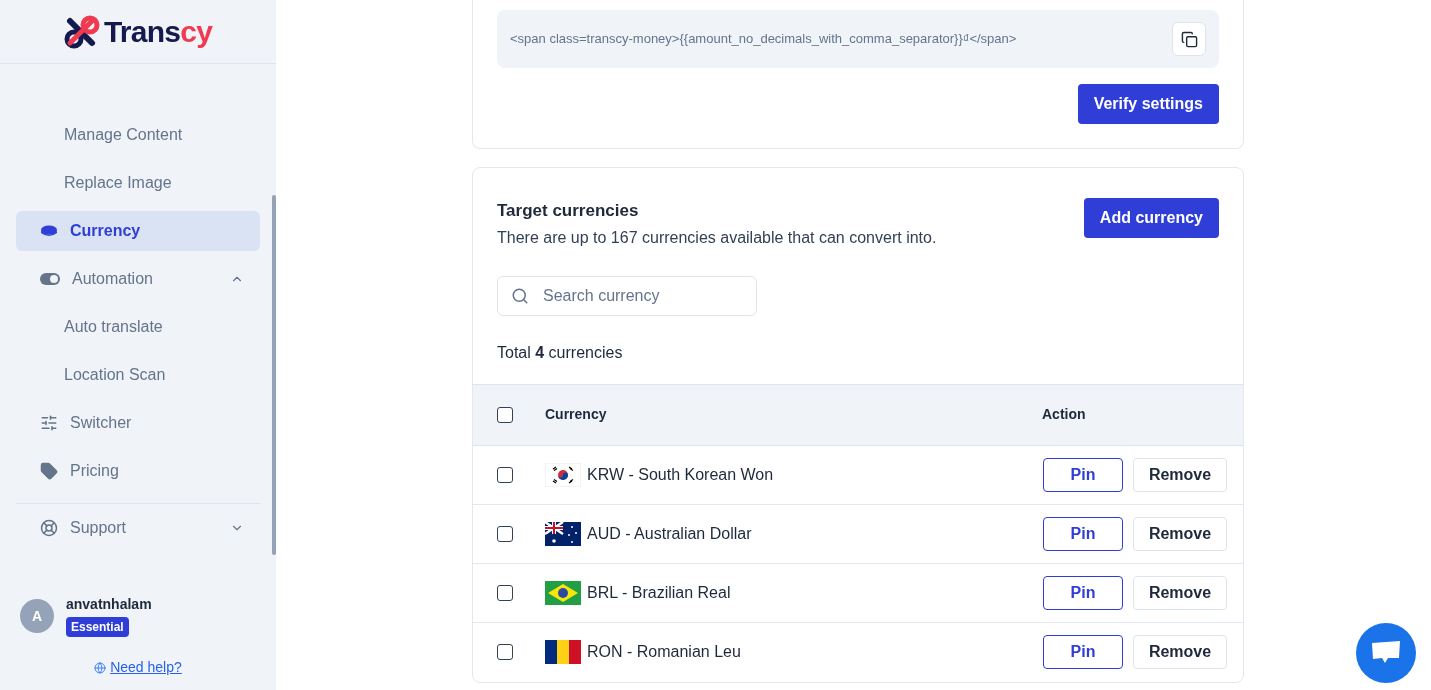  Describe the element at coordinates (50, 279) in the screenshot. I see `toggle-icon` at that location.